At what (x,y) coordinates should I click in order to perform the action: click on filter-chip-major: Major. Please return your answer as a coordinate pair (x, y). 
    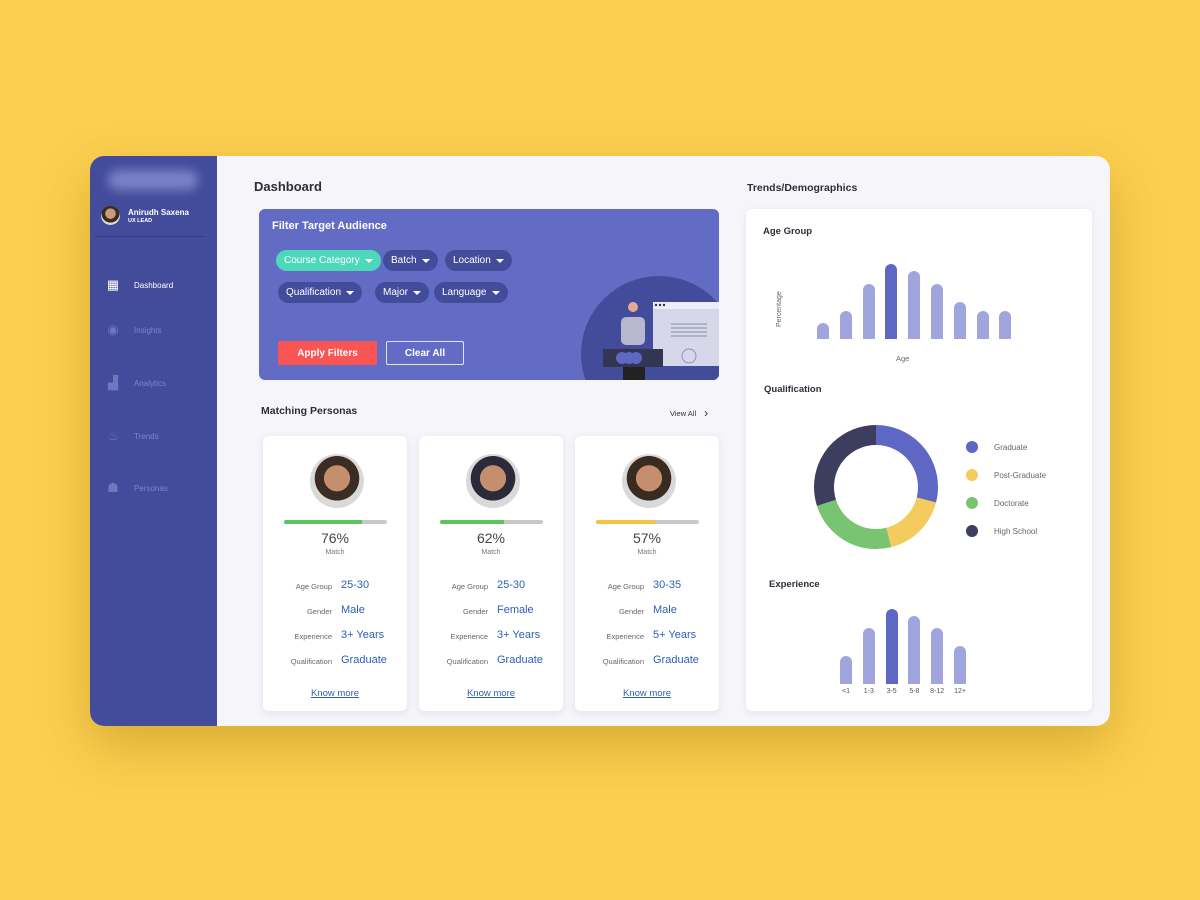
    Looking at the image, I should click on (402, 292).